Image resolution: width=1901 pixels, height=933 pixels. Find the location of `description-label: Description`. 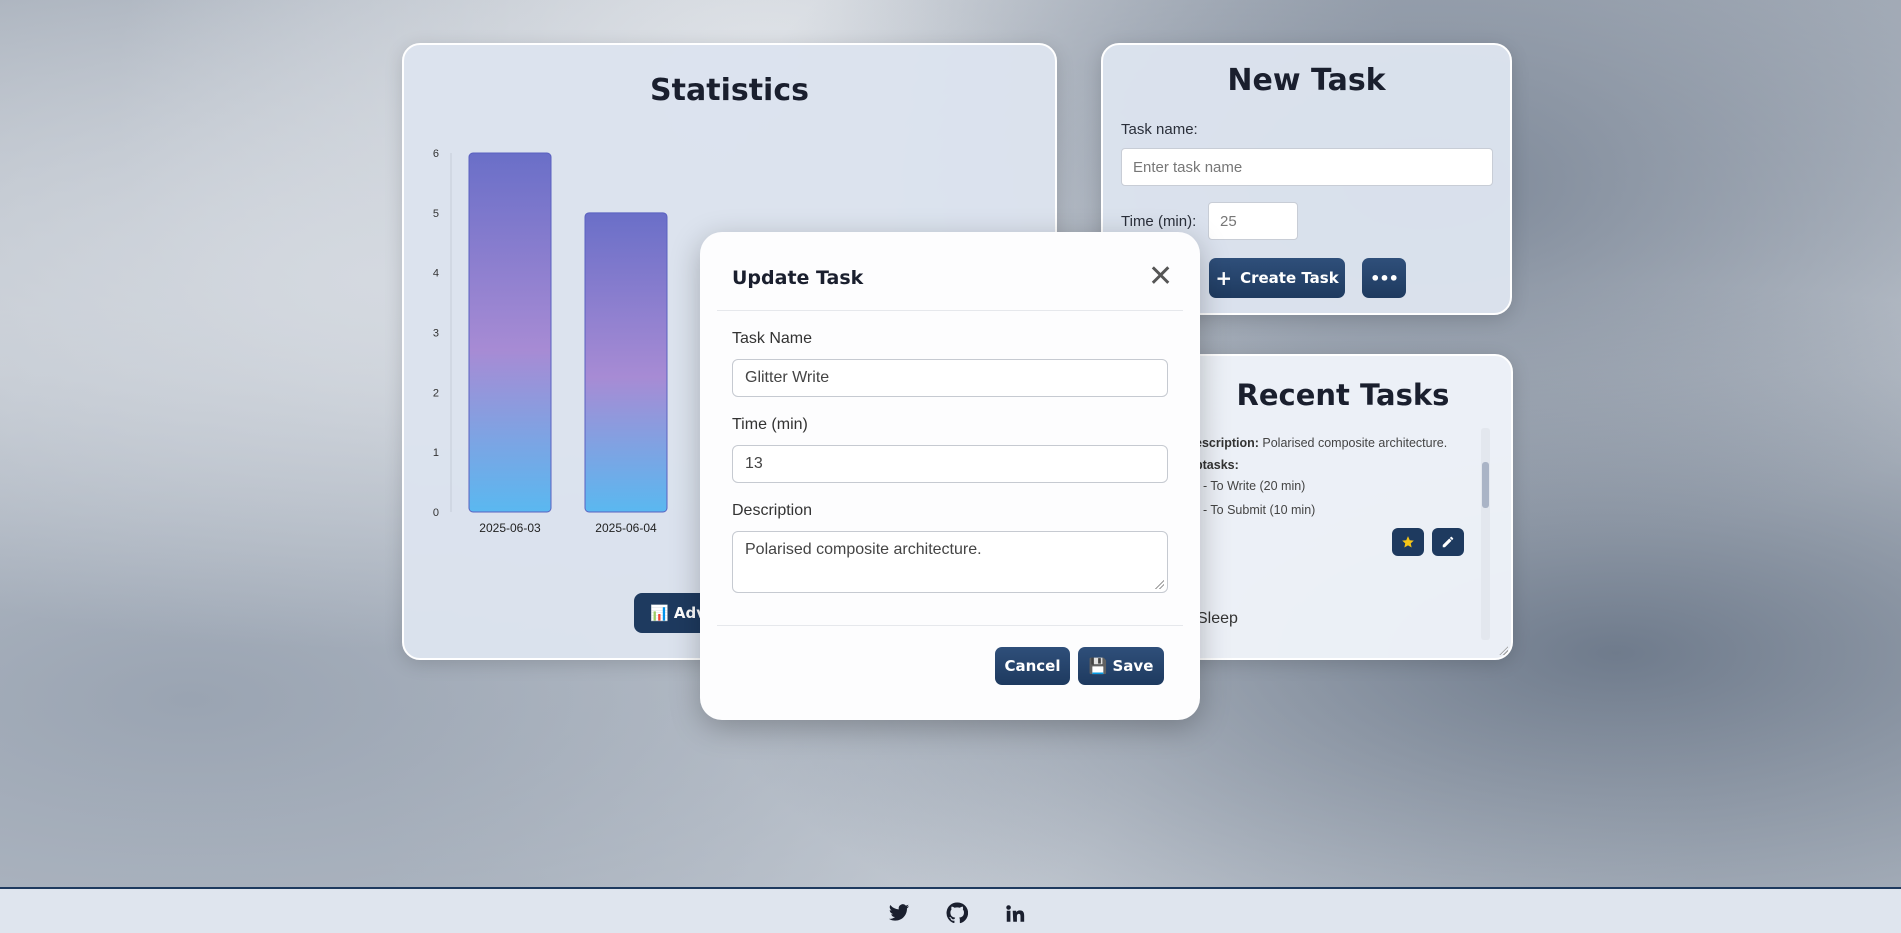

description-label: Description is located at coordinates (772, 510).